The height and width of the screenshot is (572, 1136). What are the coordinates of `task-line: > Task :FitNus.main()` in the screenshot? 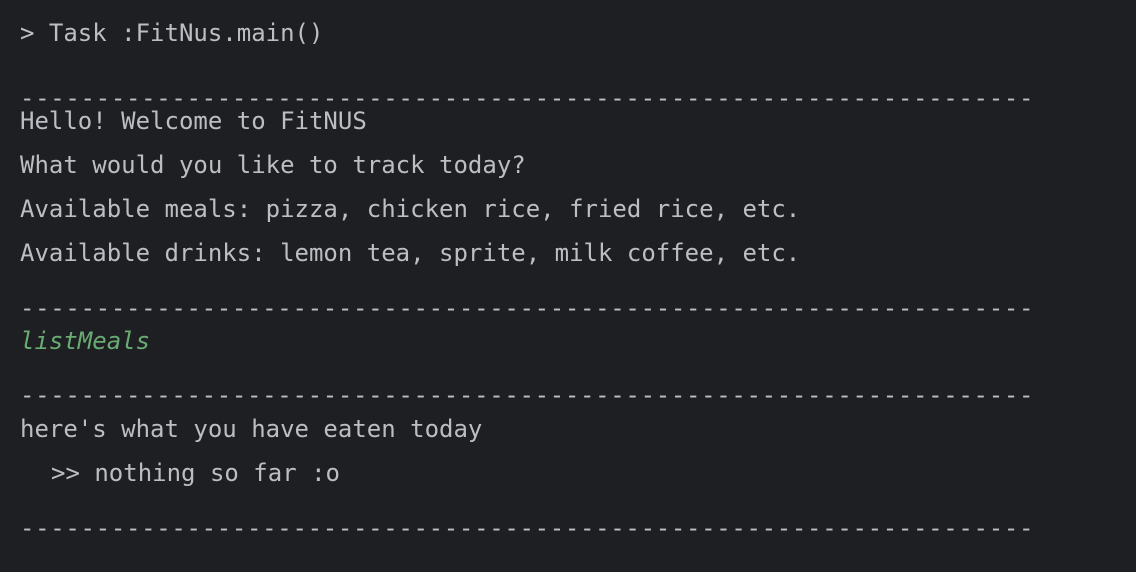 It's located at (172, 33).